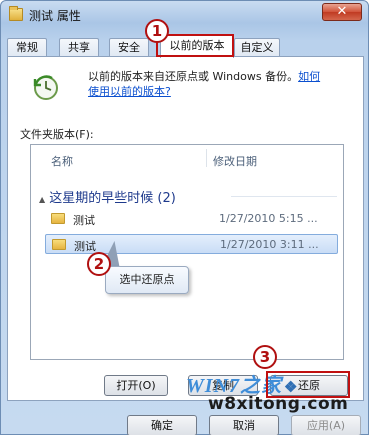 The image size is (369, 435). Describe the element at coordinates (257, 47) in the screenshot. I see `tab-customize: 自定义` at that location.